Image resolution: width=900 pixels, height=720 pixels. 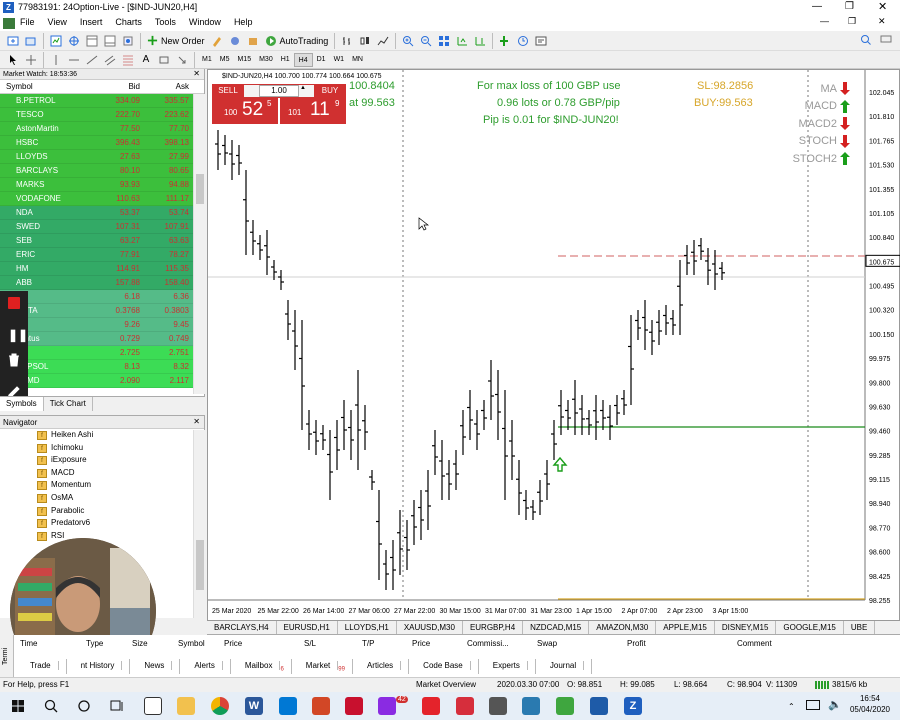 What do you see at coordinates (225, 60) in the screenshot?
I see `timeframe-m5: M5` at bounding box center [225, 60].